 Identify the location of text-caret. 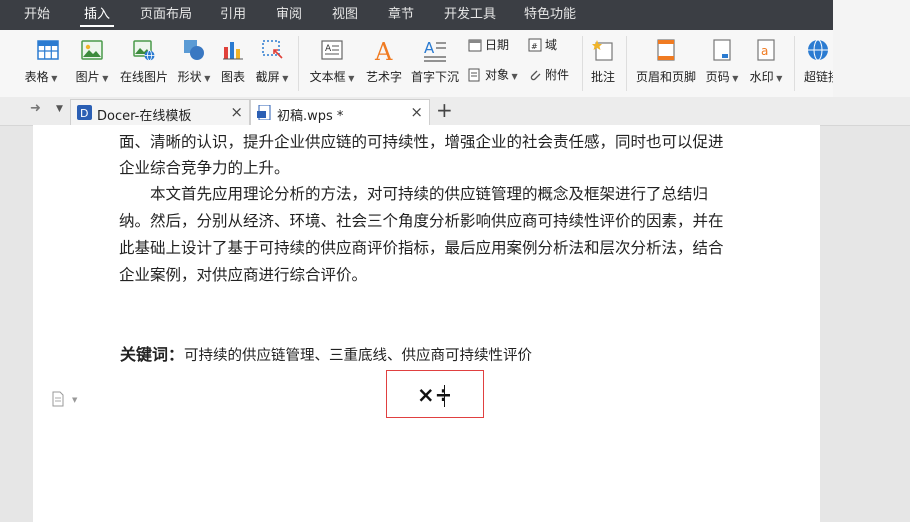
(444, 396).